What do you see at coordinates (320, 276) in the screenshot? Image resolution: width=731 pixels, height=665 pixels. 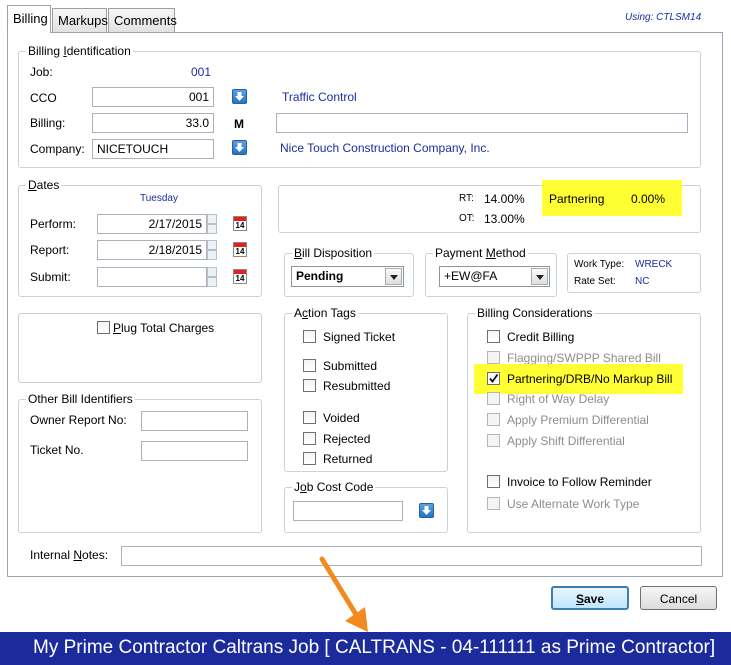 I see `bill-disposition-value: Pending` at bounding box center [320, 276].